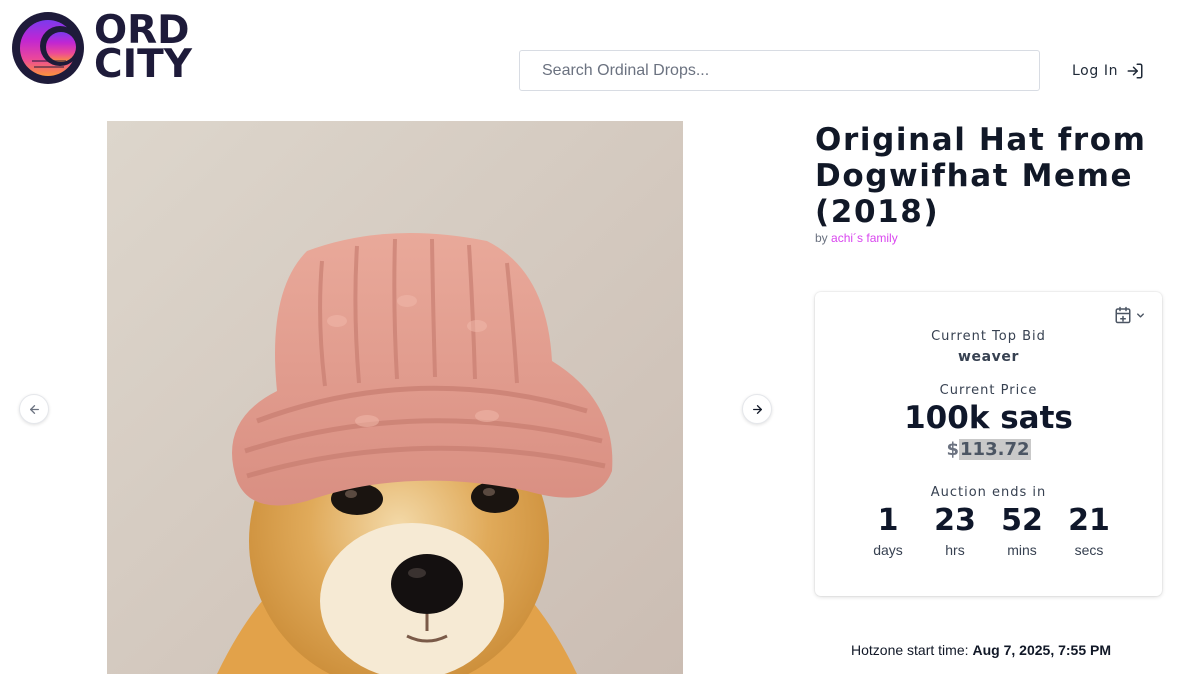 Image resolution: width=1200 pixels, height=674 pixels. I want to click on log-in-icon, so click(1135, 71).